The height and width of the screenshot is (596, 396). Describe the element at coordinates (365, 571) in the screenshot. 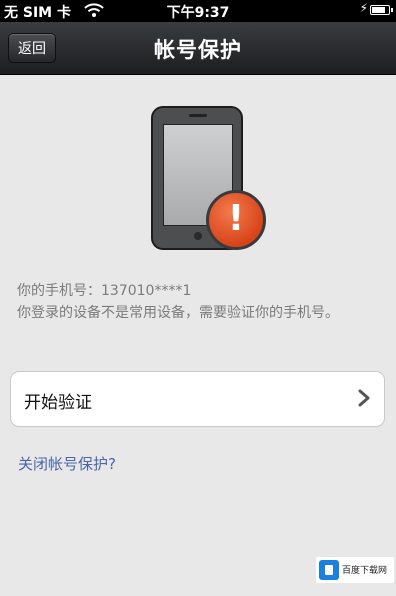

I see `watermark-text: 百度下载网` at that location.